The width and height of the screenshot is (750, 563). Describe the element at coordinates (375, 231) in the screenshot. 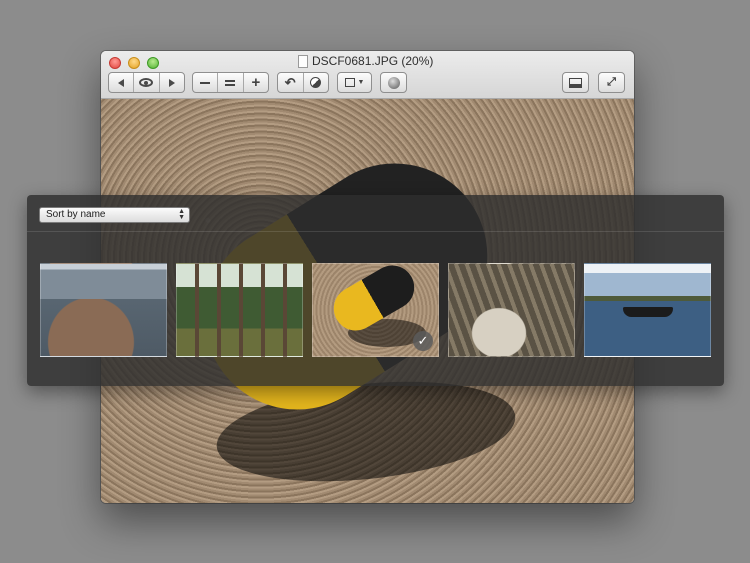

I see `divider` at that location.